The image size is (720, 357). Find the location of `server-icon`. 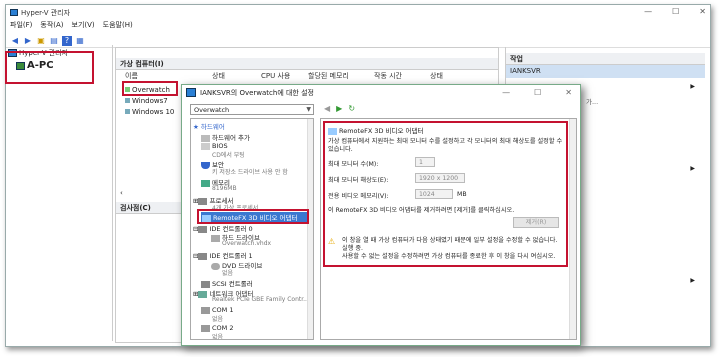

server-icon is located at coordinates (20, 65).